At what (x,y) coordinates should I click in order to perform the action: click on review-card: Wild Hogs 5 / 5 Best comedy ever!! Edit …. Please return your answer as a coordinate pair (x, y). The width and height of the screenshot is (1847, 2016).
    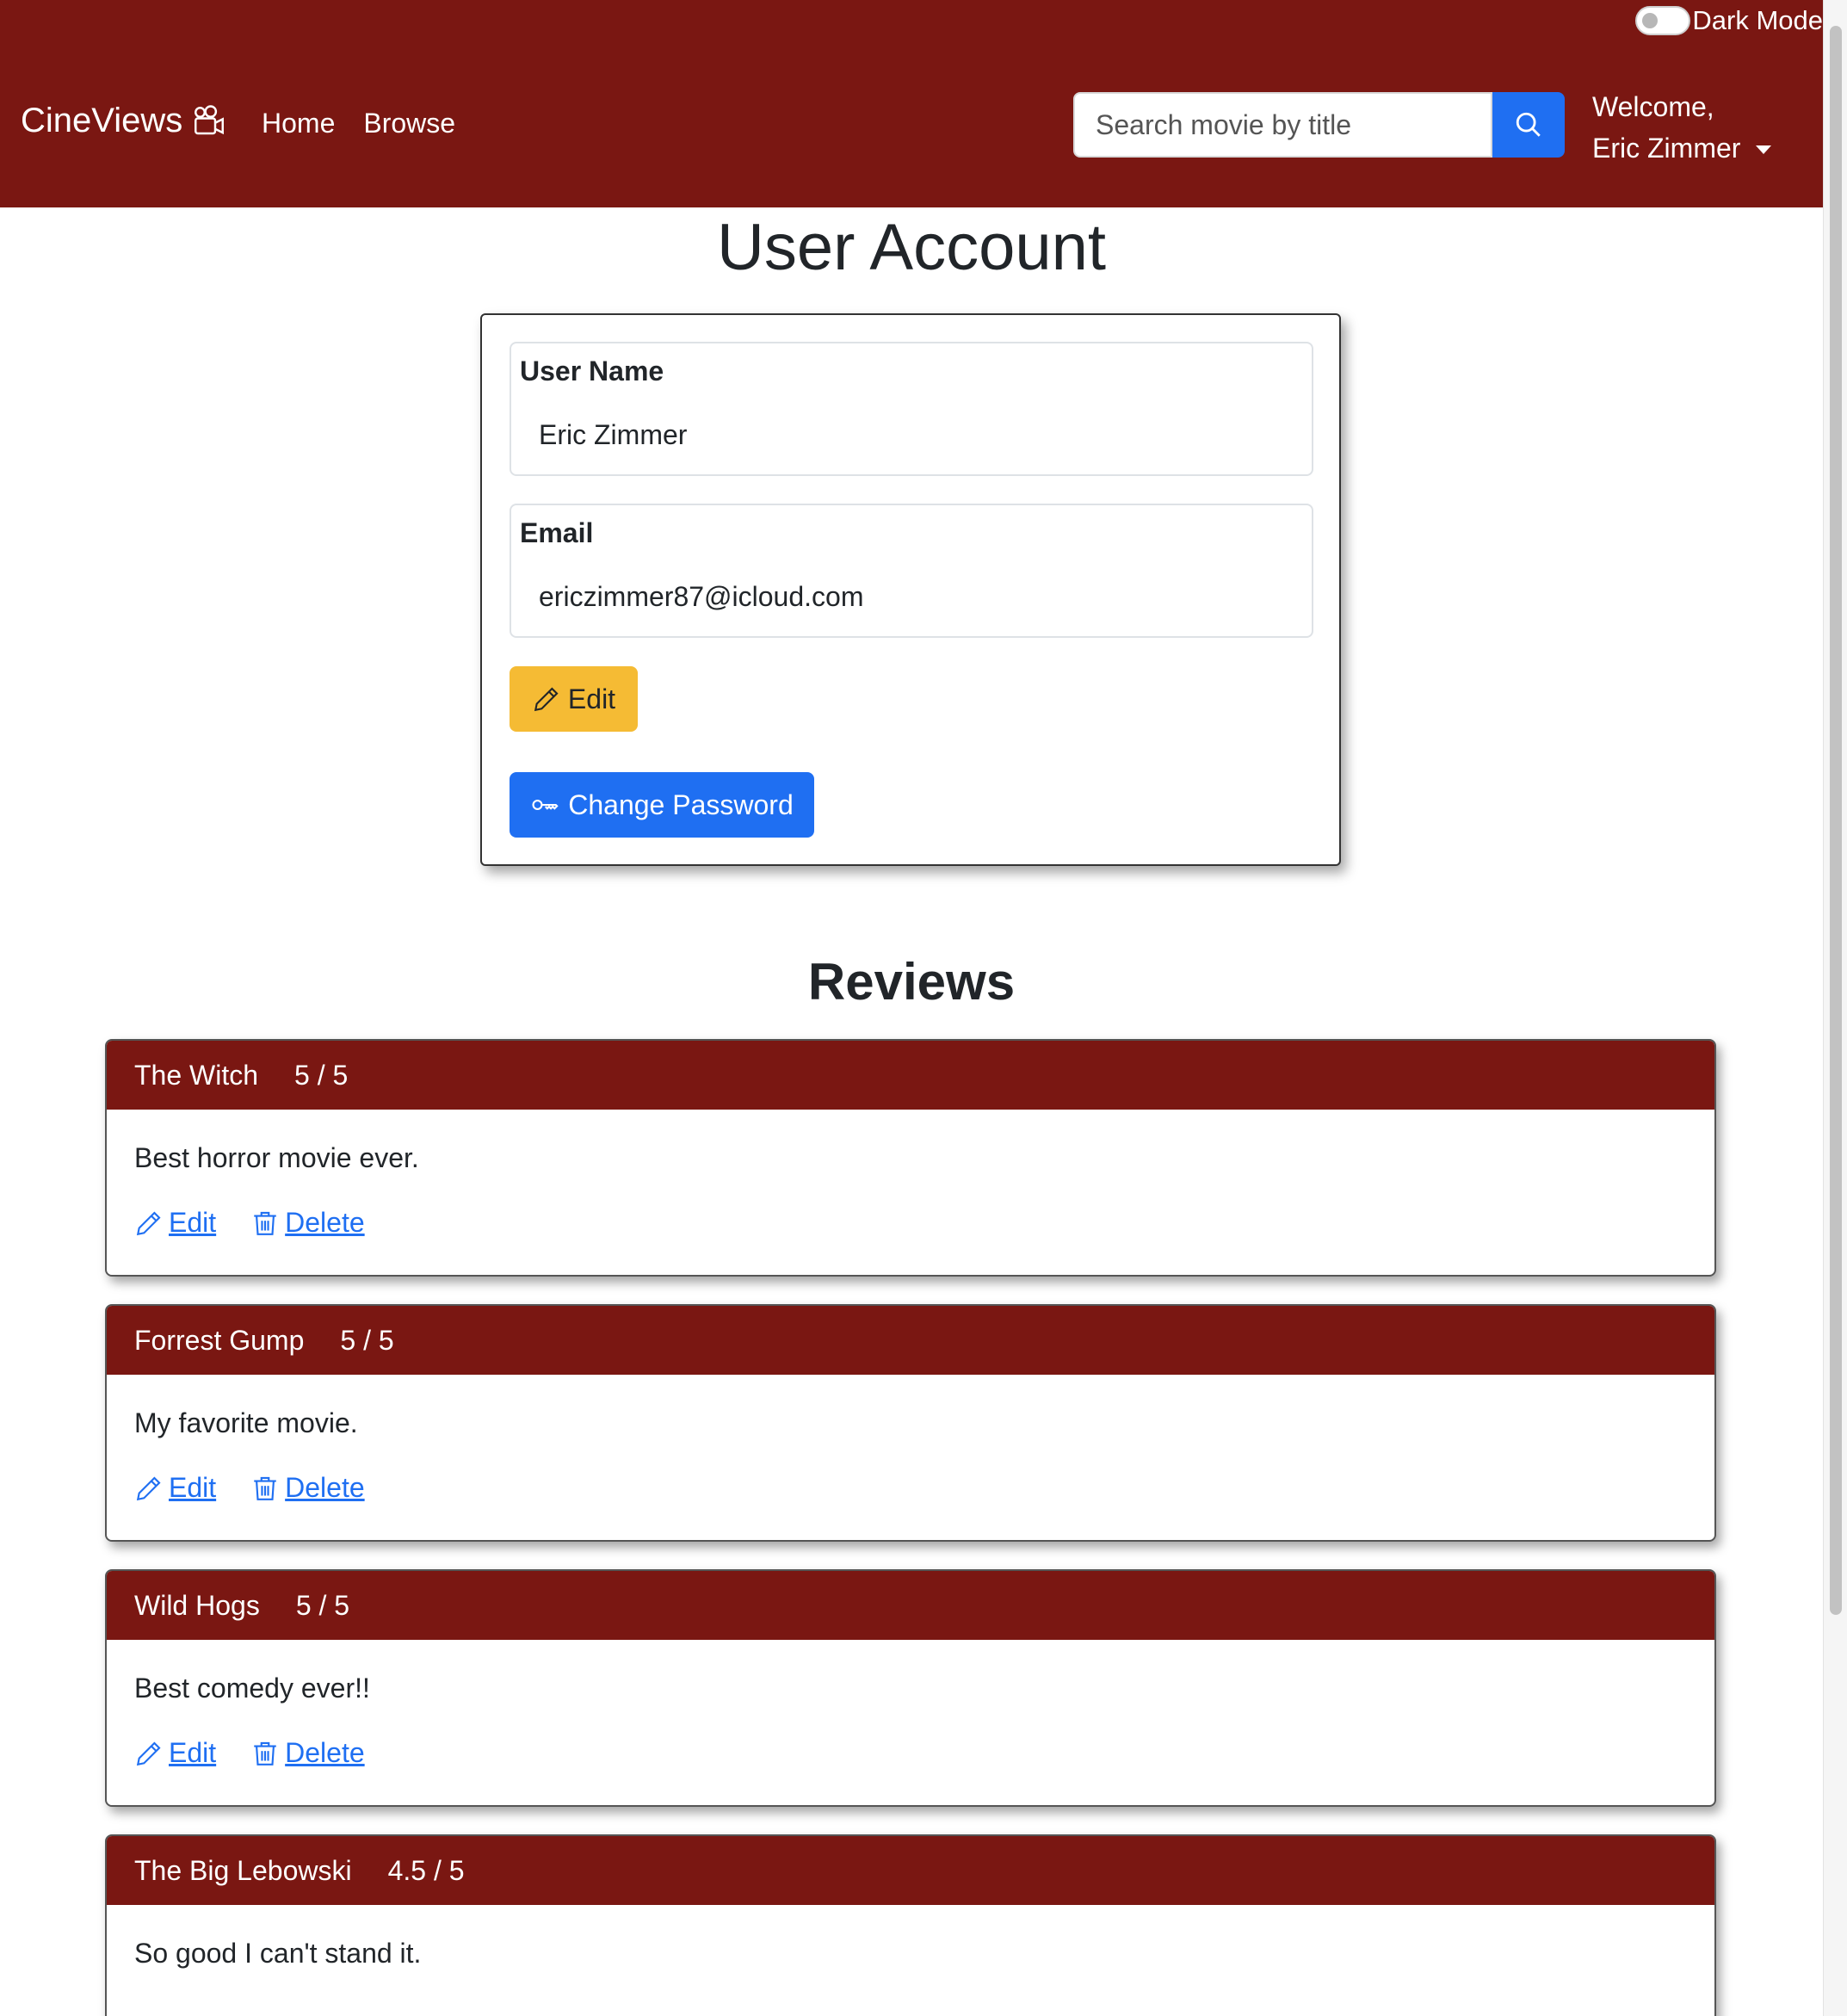
    Looking at the image, I should click on (910, 1688).